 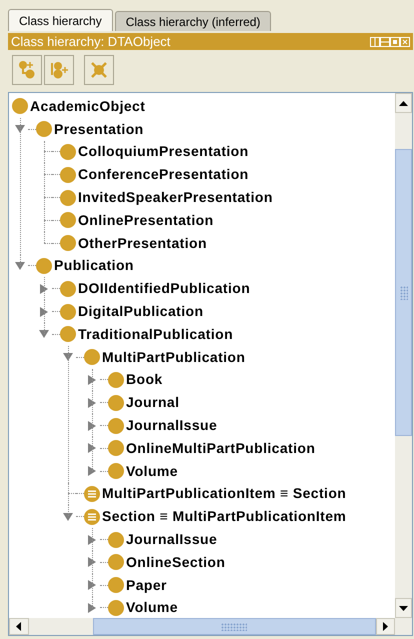 I want to click on vertical-scrollbar, so click(x=403, y=355).